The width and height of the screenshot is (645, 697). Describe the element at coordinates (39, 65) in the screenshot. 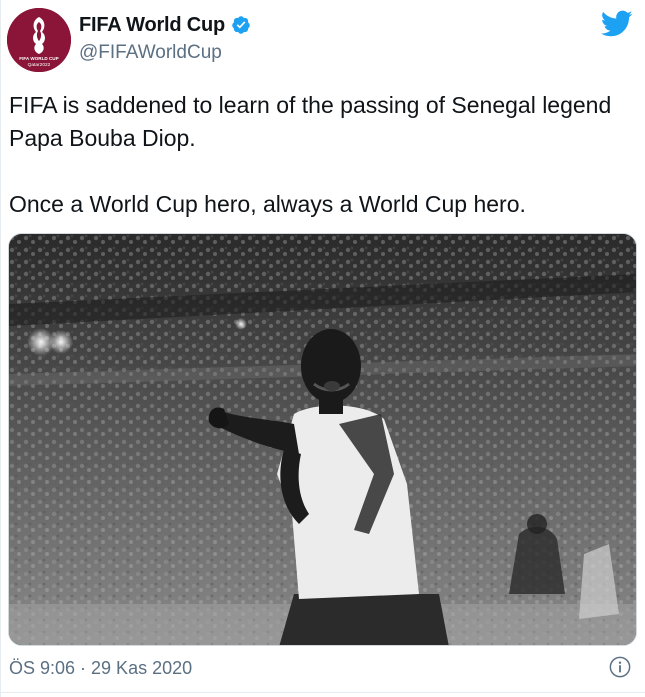

I see `svg-text: Qatar2022` at that location.